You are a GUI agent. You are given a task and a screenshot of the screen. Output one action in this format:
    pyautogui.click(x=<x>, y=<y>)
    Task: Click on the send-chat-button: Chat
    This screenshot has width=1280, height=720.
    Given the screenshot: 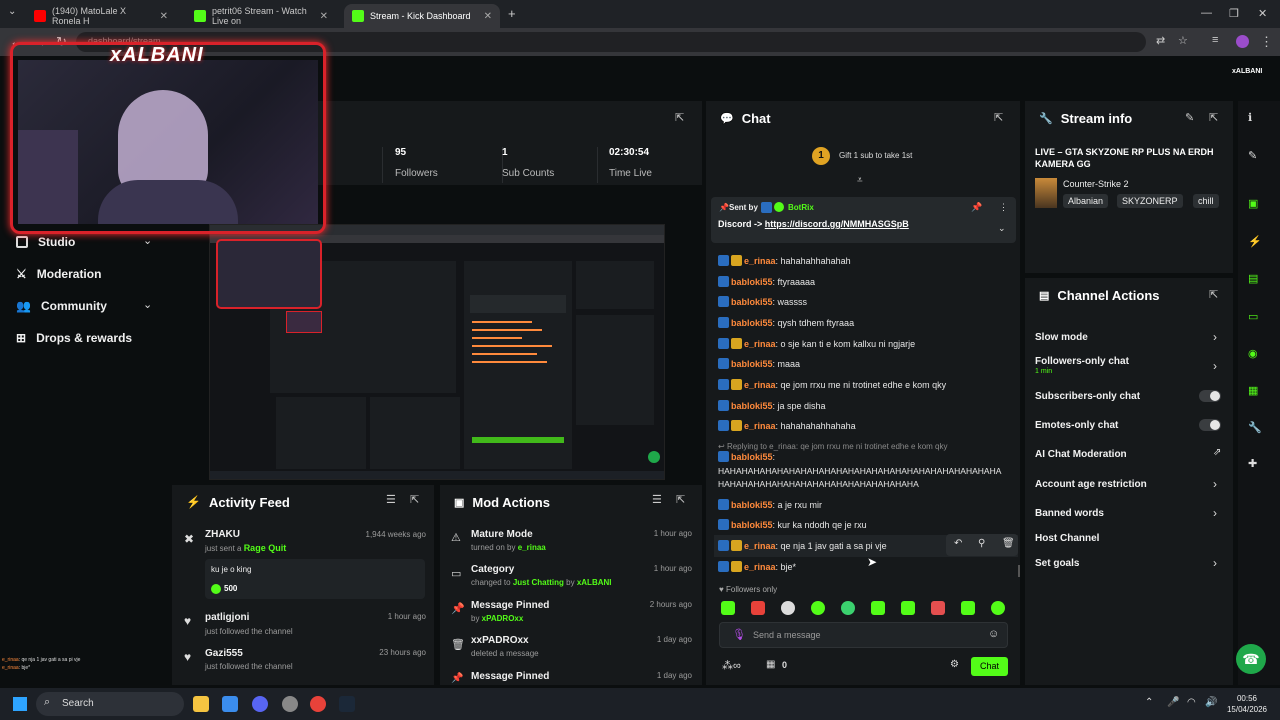 What is the action you would take?
    pyautogui.click(x=989, y=666)
    